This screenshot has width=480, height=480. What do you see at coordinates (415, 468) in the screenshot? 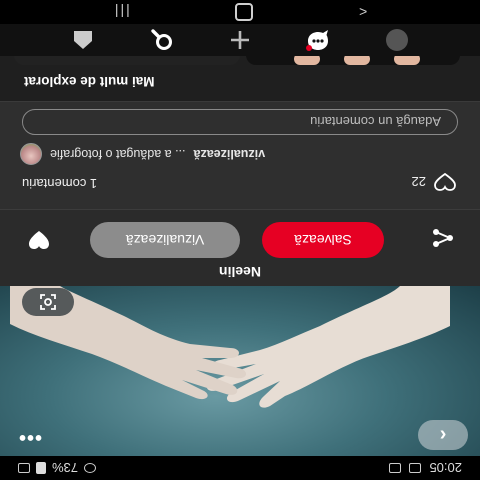
I see `settings-status-icon` at bounding box center [415, 468].